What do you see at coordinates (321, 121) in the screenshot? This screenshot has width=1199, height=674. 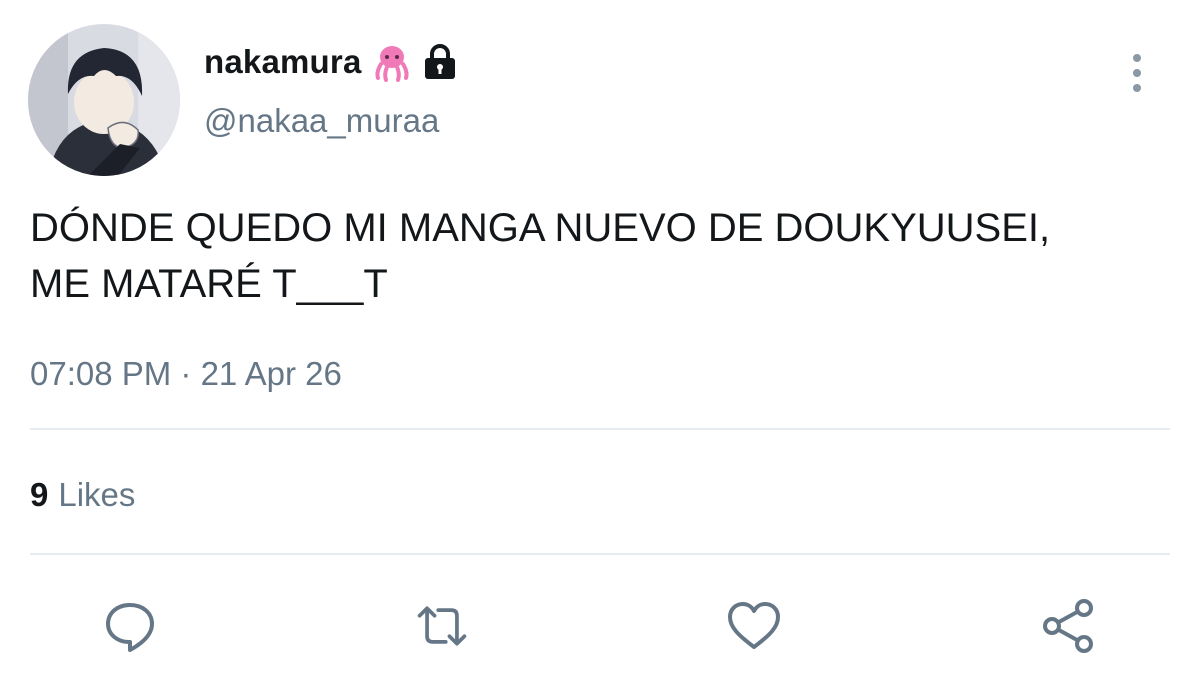 I see `user-handle: @nakaa_muraa` at bounding box center [321, 121].